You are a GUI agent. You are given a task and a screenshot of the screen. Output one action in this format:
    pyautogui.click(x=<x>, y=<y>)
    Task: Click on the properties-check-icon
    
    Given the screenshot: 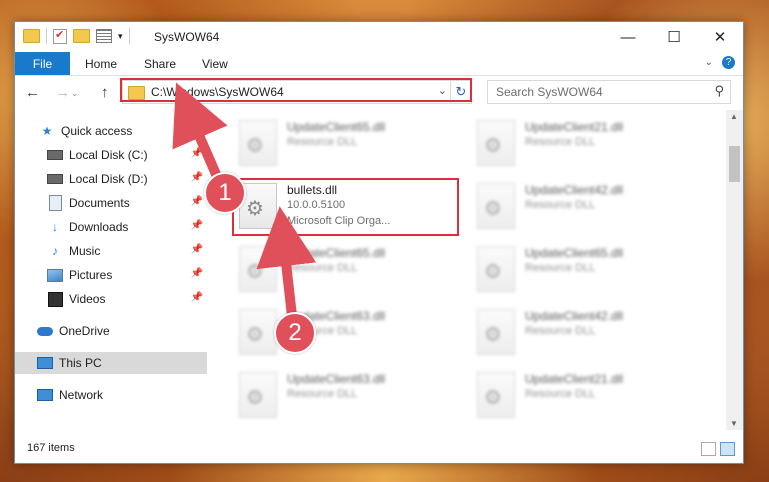 What is the action you would take?
    pyautogui.click(x=60, y=36)
    